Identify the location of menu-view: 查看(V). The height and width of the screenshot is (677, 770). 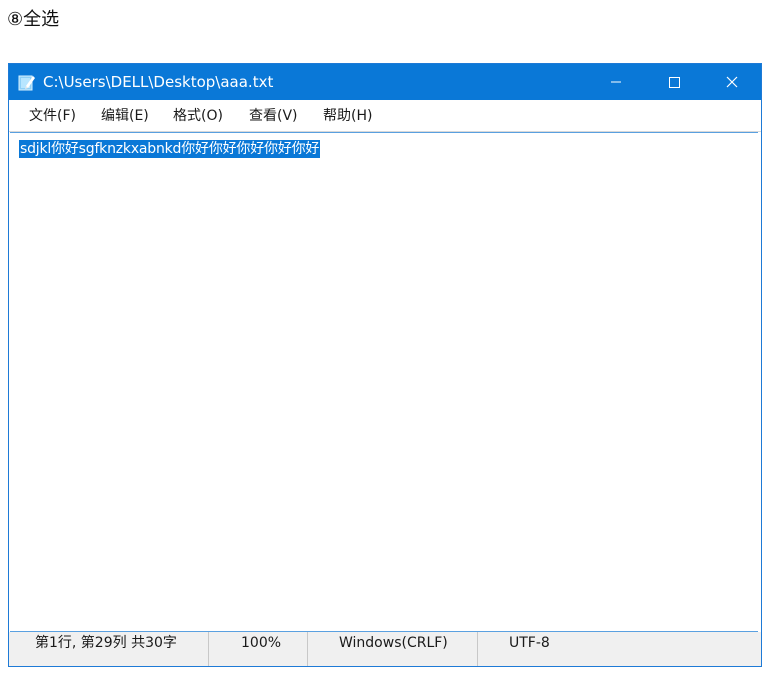
(273, 116).